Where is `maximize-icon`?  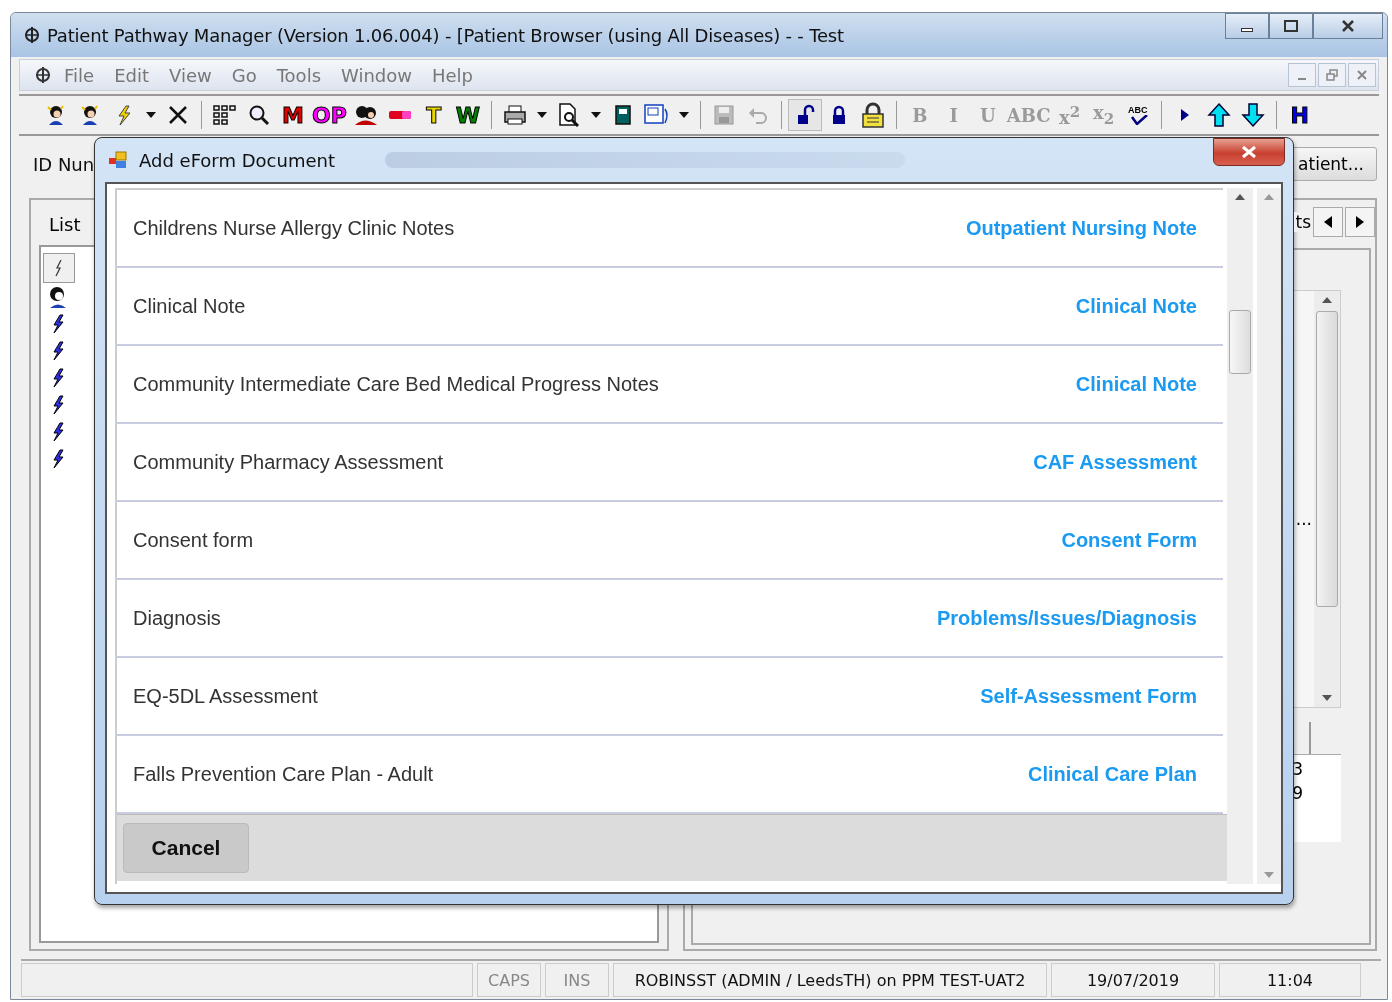 maximize-icon is located at coordinates (1291, 26).